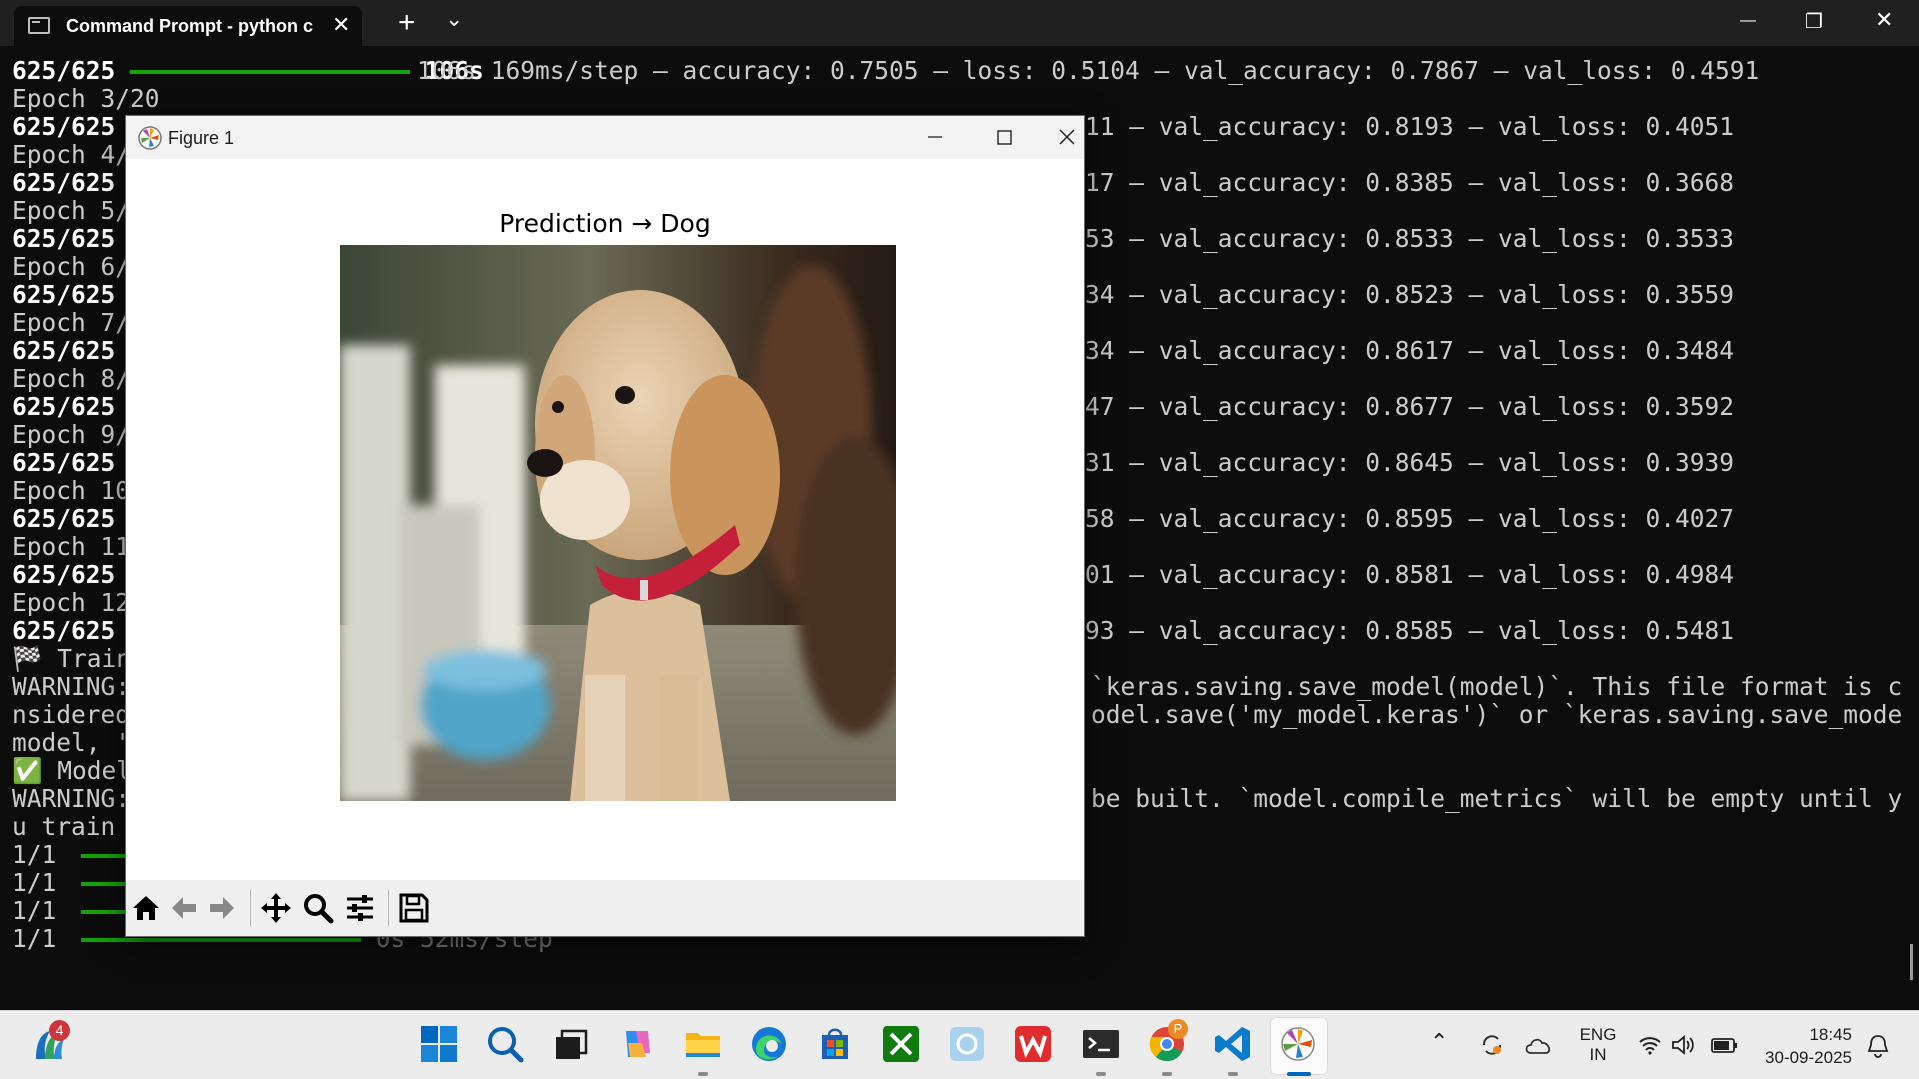 The height and width of the screenshot is (1079, 1919). Describe the element at coordinates (439, 1044) in the screenshot. I see `start-icon` at that location.